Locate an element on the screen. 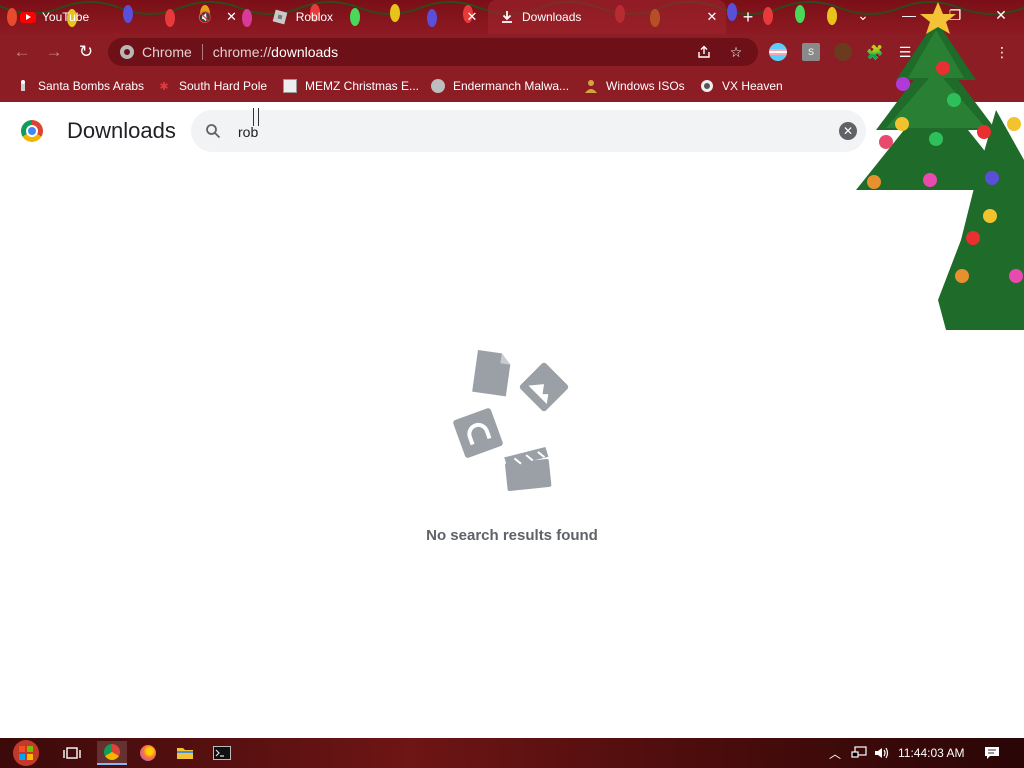  raccoon-icon is located at coordinates (438, 86).